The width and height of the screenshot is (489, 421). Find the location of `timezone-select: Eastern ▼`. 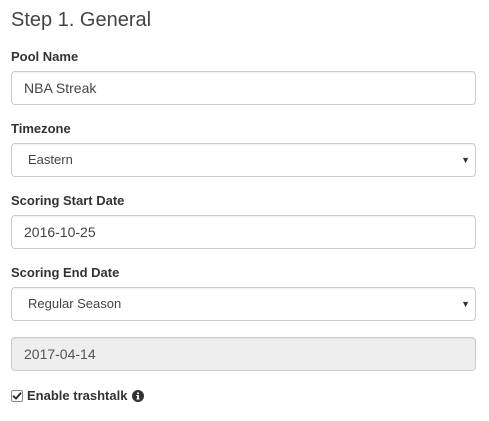

timezone-select: Eastern ▼ is located at coordinates (243, 160).